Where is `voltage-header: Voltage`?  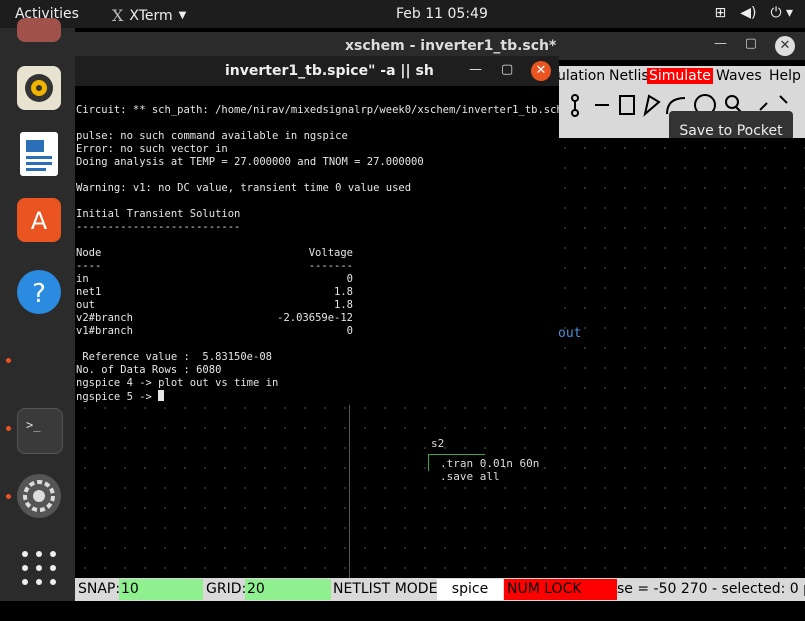 voltage-header: Voltage is located at coordinates (330, 253).